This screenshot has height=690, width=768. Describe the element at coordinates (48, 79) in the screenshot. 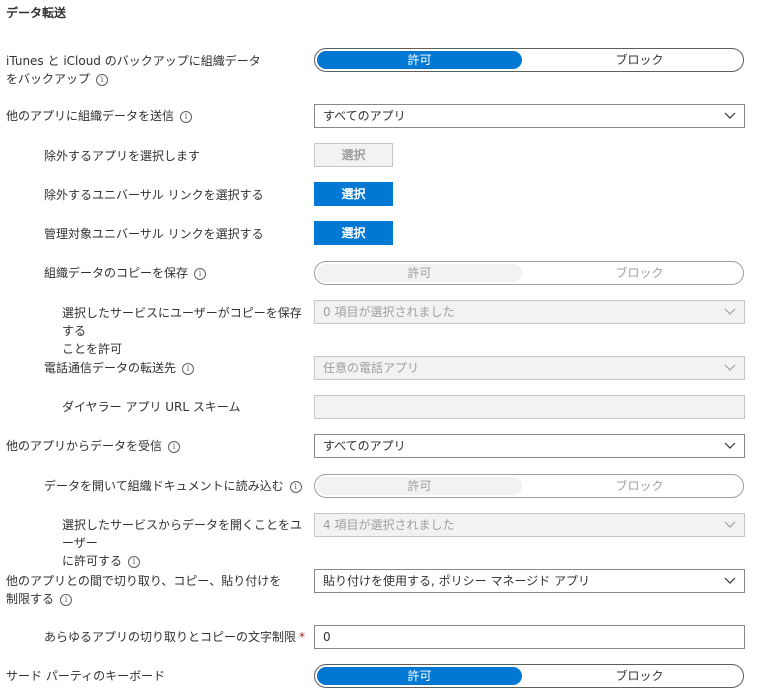

I see `itunes-backup-label-line2: をバックアップ` at that location.